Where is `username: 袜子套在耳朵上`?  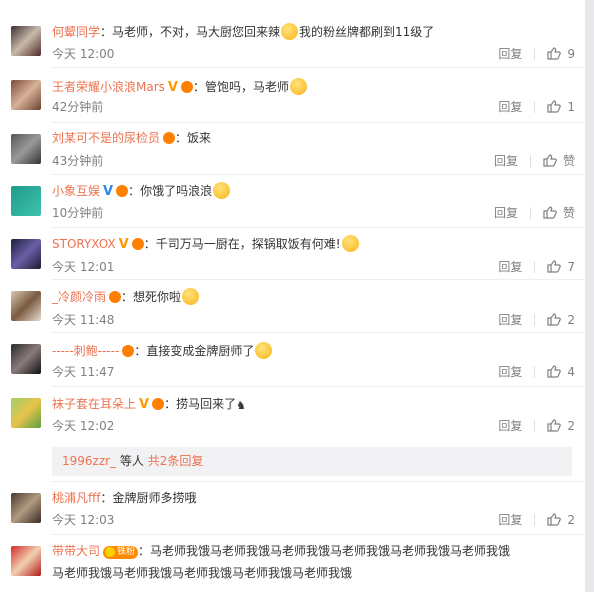
username: 袜子套在耳朵上 is located at coordinates (94, 404).